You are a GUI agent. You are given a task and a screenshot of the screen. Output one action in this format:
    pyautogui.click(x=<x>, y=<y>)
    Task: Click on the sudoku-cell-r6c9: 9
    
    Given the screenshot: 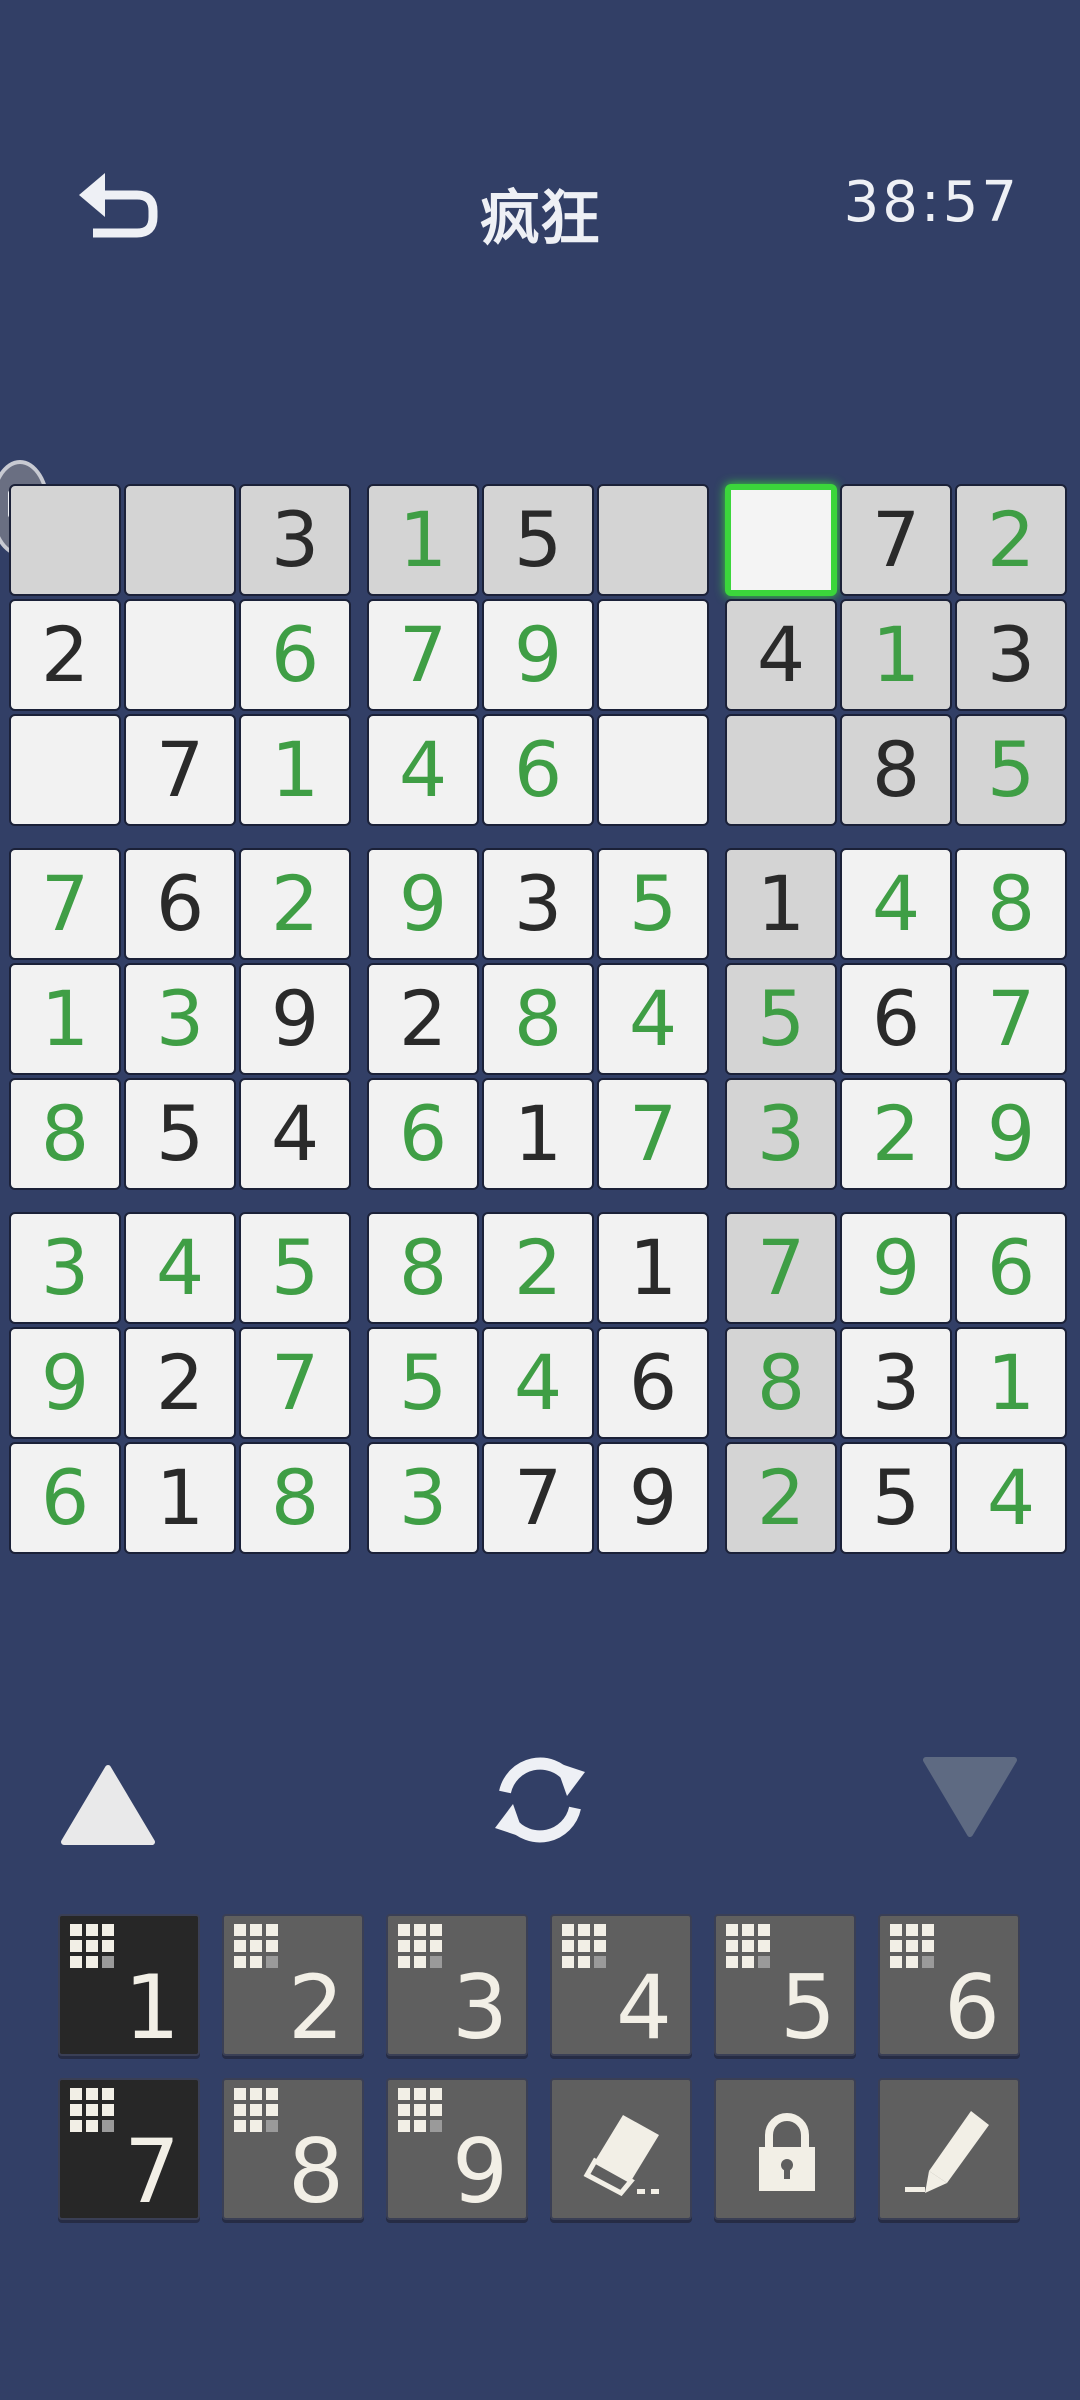 What is the action you would take?
    pyautogui.click(x=1011, y=1134)
    